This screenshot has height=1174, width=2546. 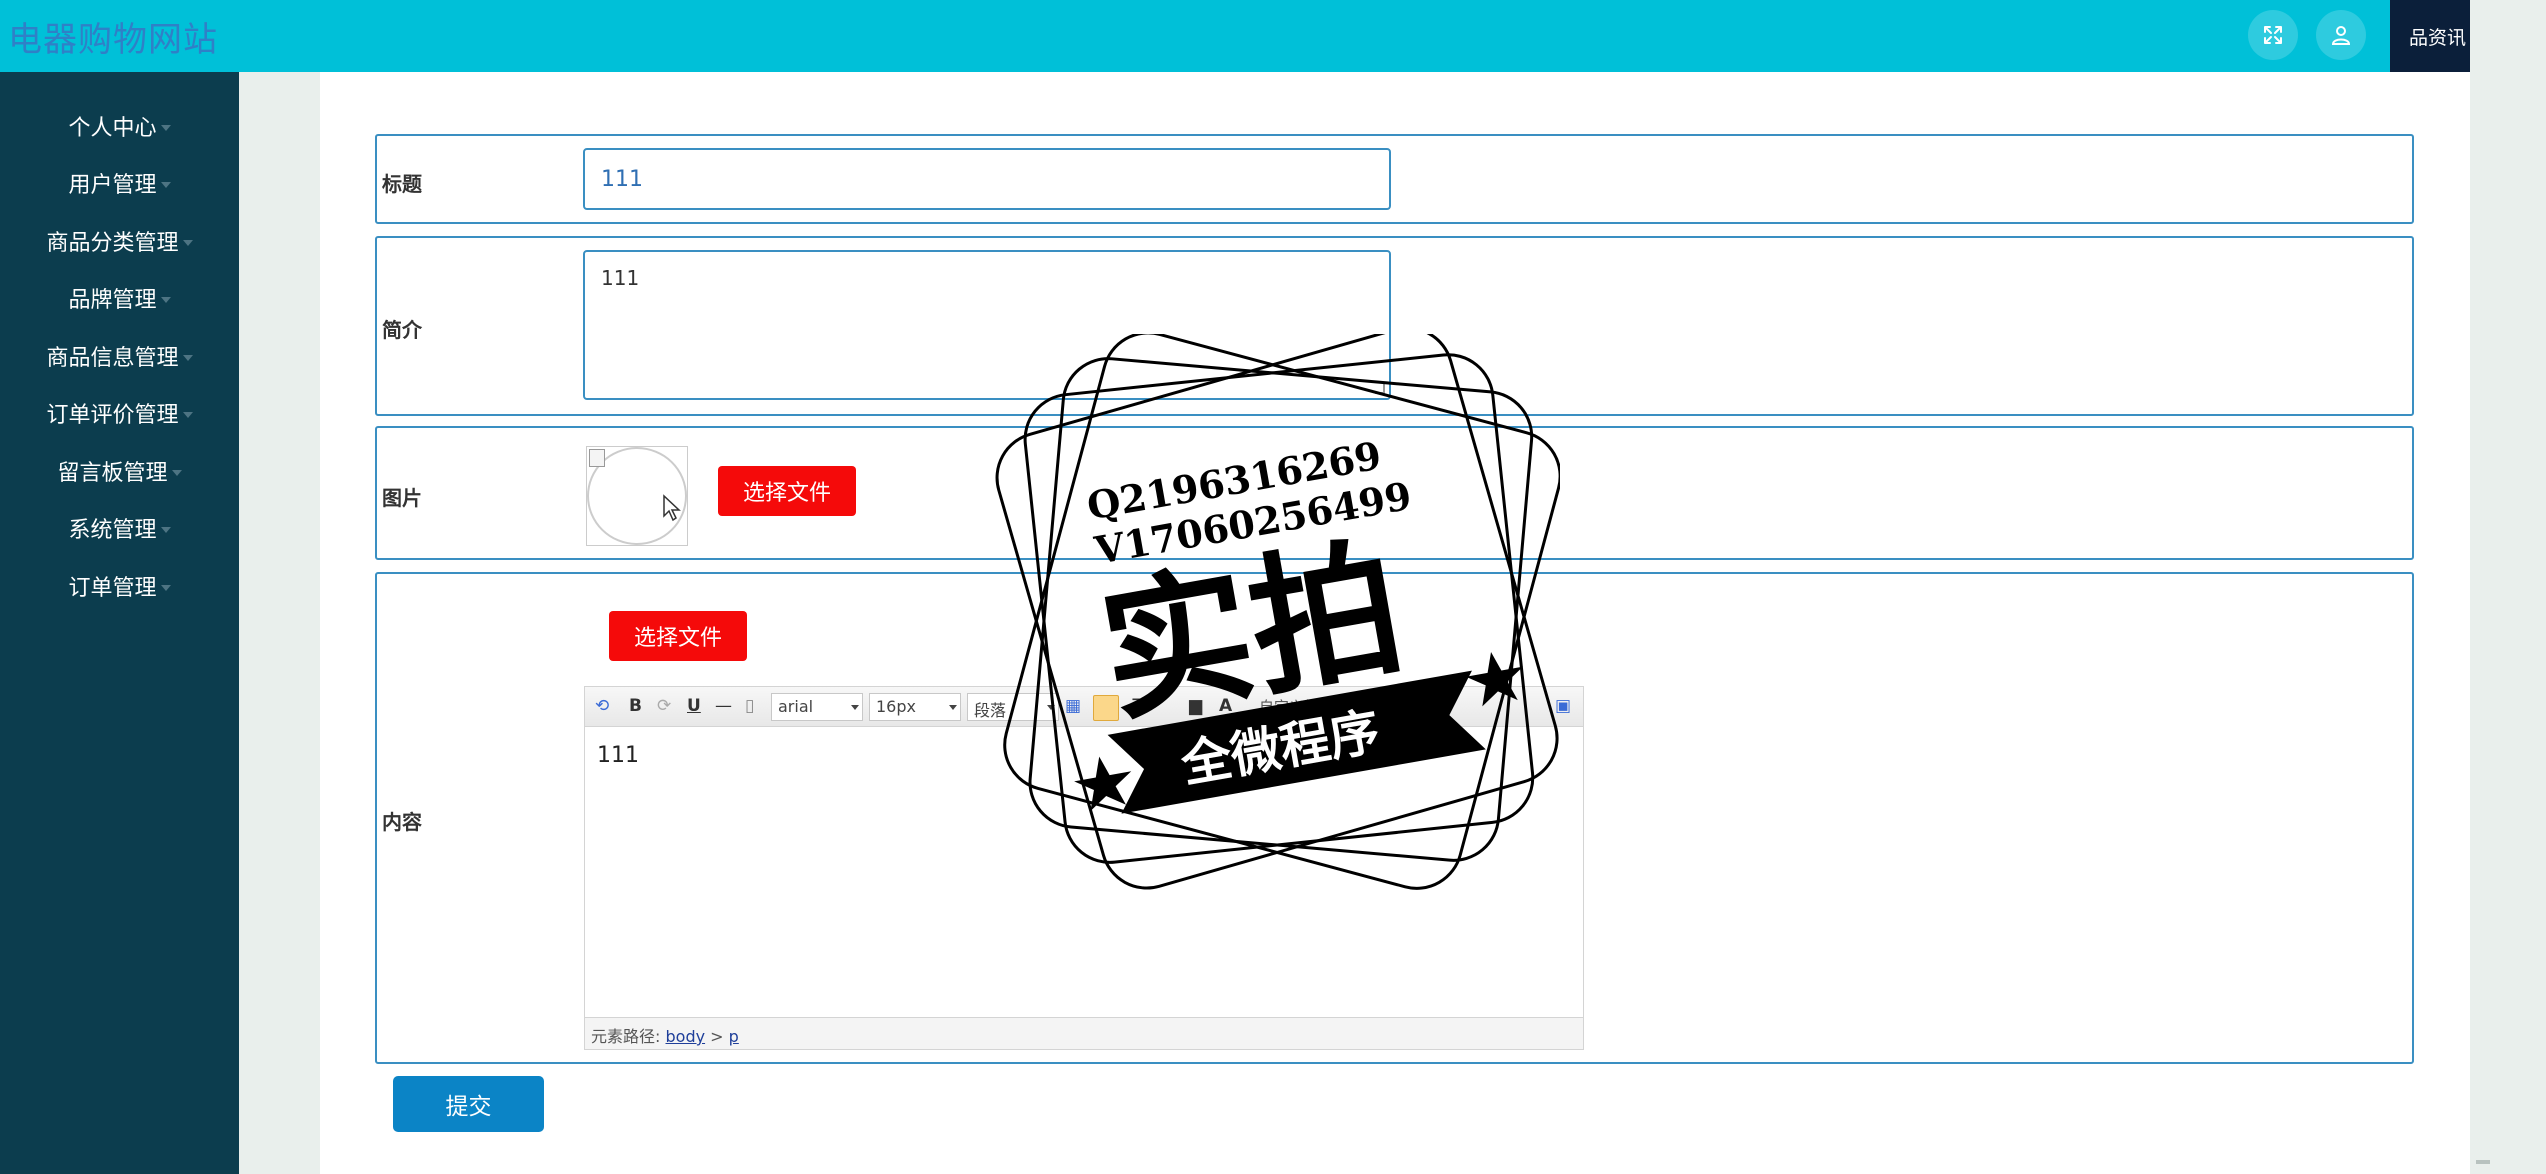 I want to click on image-label: 图片, so click(x=402, y=498).